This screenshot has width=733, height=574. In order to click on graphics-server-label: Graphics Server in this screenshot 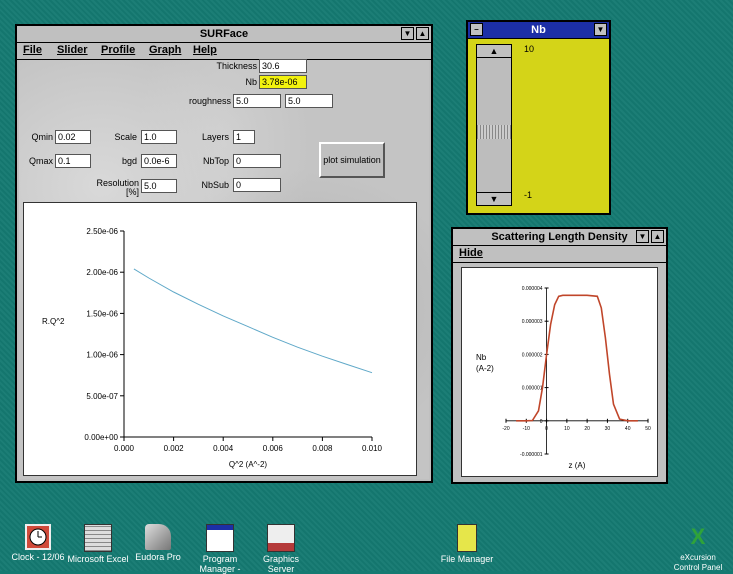, I will do `click(280, 564)`.